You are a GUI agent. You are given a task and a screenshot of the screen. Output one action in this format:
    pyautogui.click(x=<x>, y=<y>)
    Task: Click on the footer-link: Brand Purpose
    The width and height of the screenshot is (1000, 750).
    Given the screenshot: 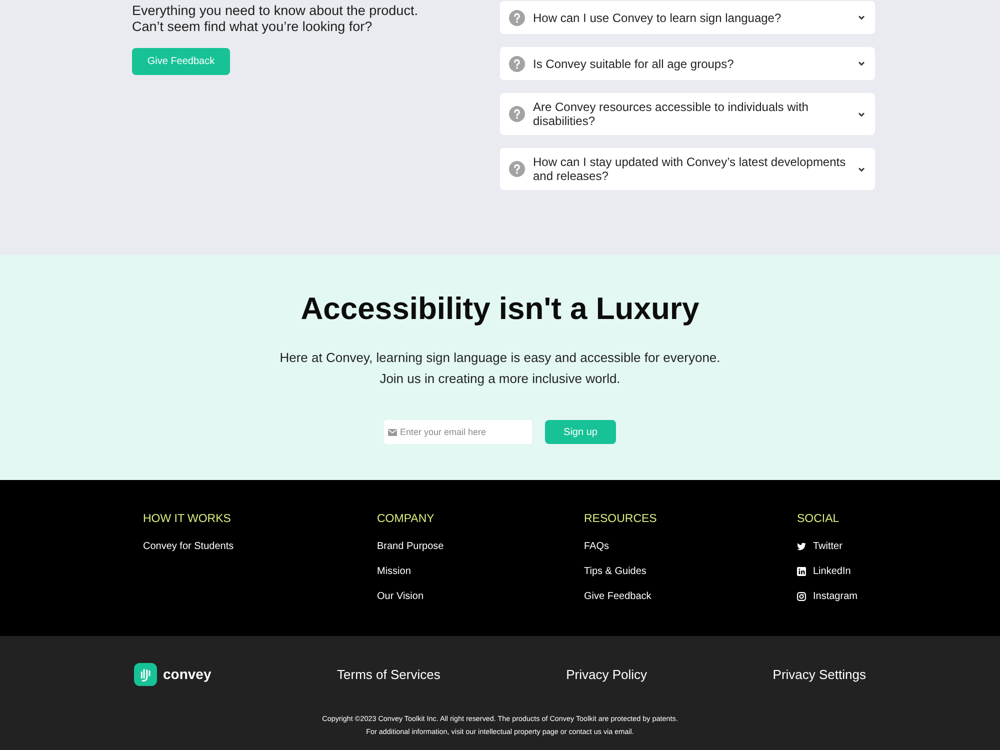 What is the action you would take?
    pyautogui.click(x=410, y=546)
    